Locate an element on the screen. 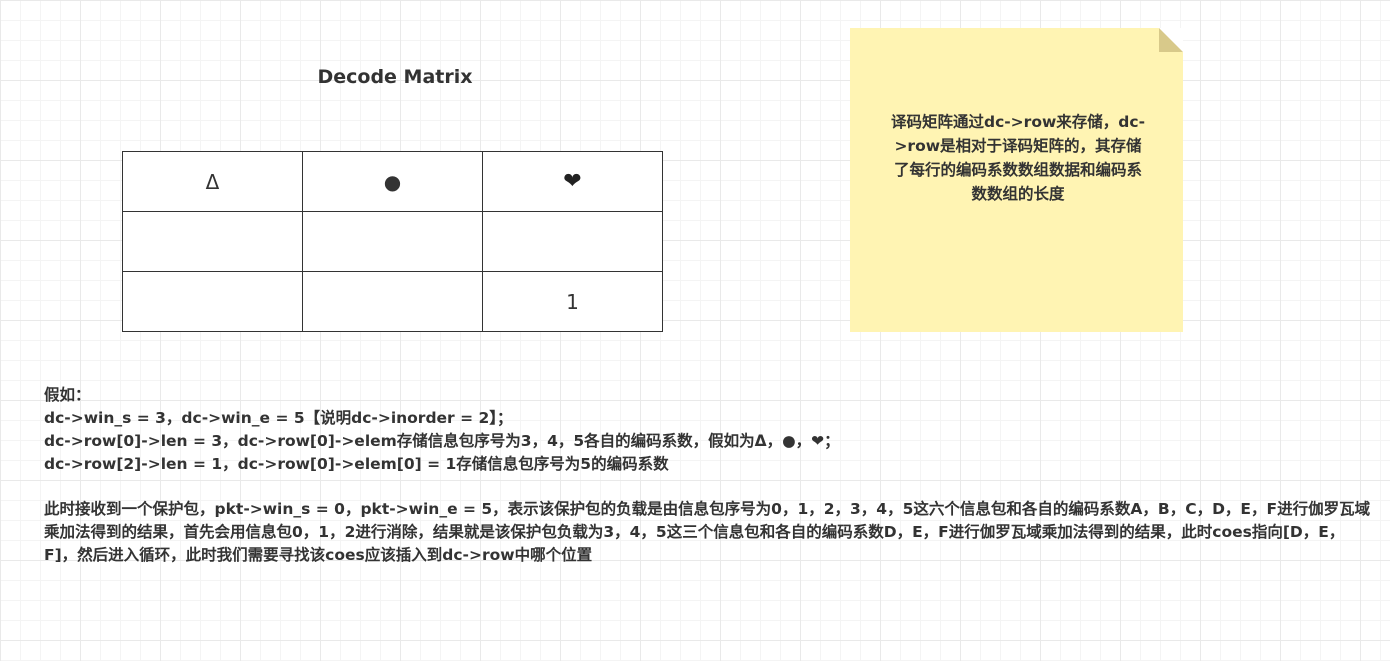 This screenshot has height=661, width=1390. note-corner-fold is located at coordinates (1171, 40).